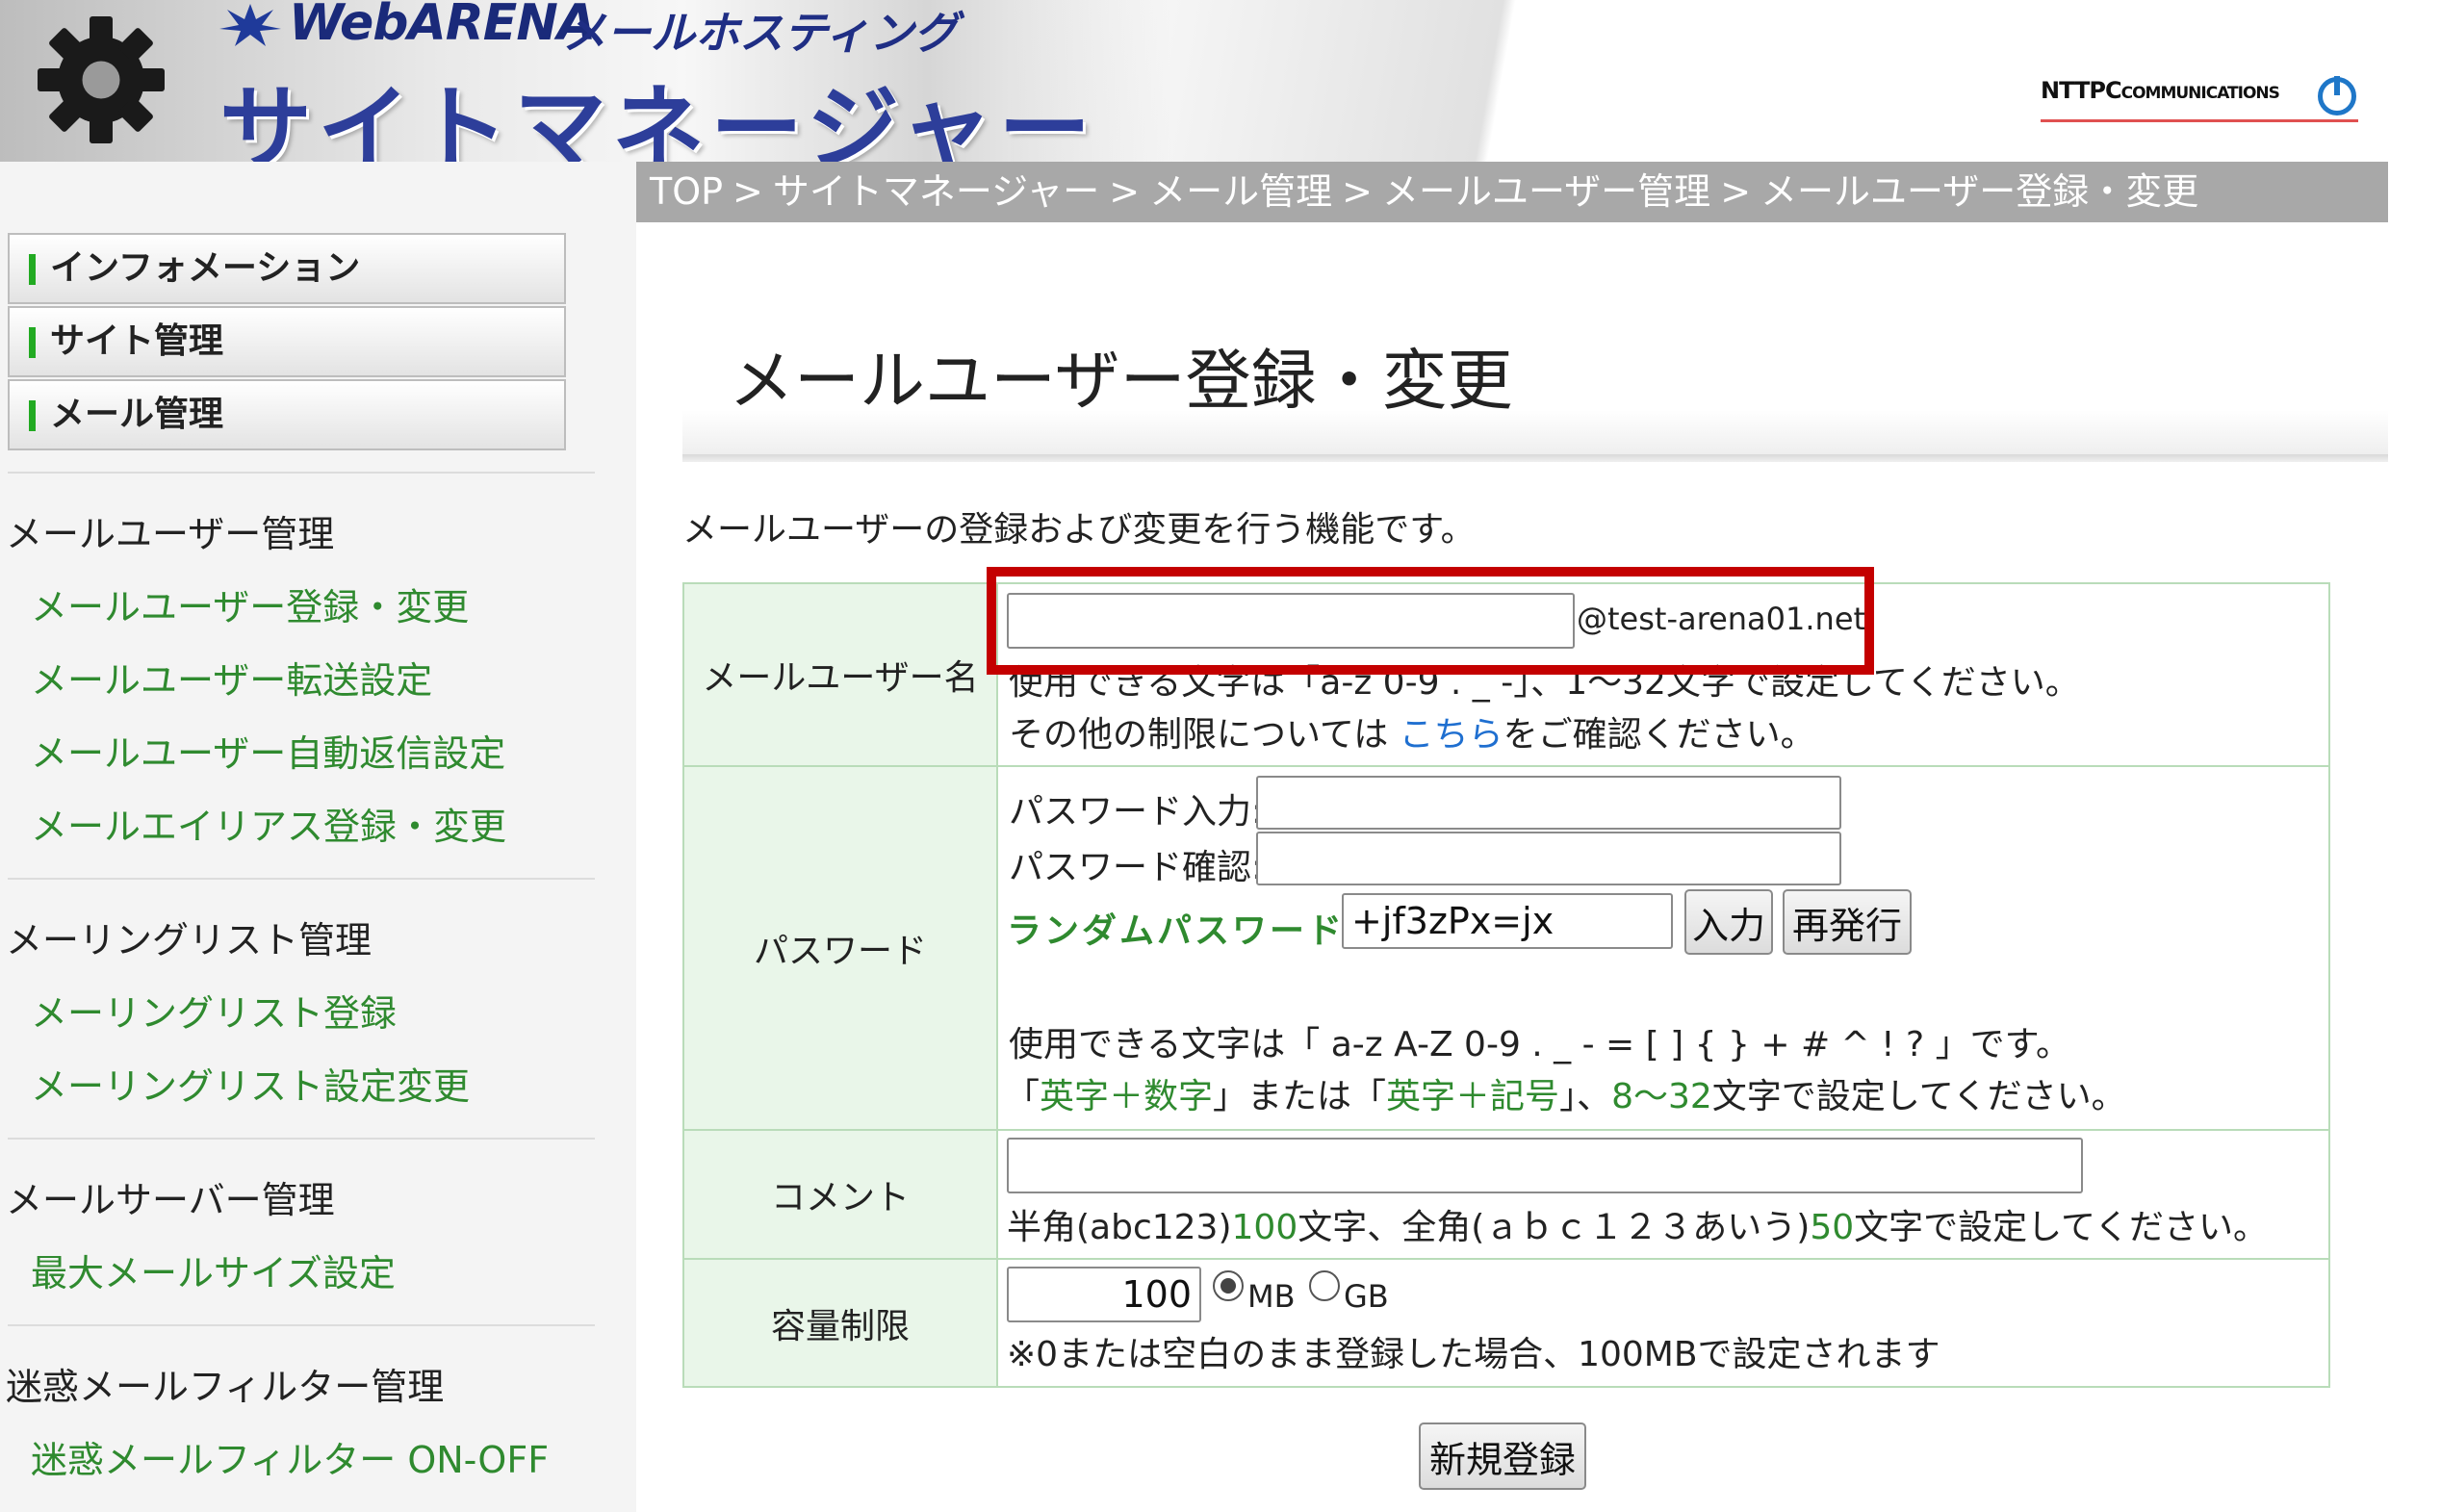  I want to click on password-hint-rules: 「英字＋数字」または「英字＋記号」、8～32文字で設定してください。, so click(1565, 1093).